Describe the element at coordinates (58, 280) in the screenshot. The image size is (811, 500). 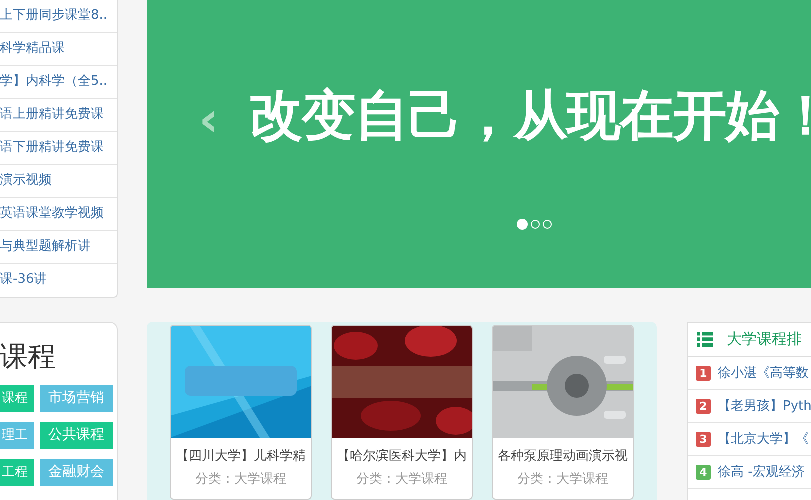
I see `course-link: 课-36讲` at that location.